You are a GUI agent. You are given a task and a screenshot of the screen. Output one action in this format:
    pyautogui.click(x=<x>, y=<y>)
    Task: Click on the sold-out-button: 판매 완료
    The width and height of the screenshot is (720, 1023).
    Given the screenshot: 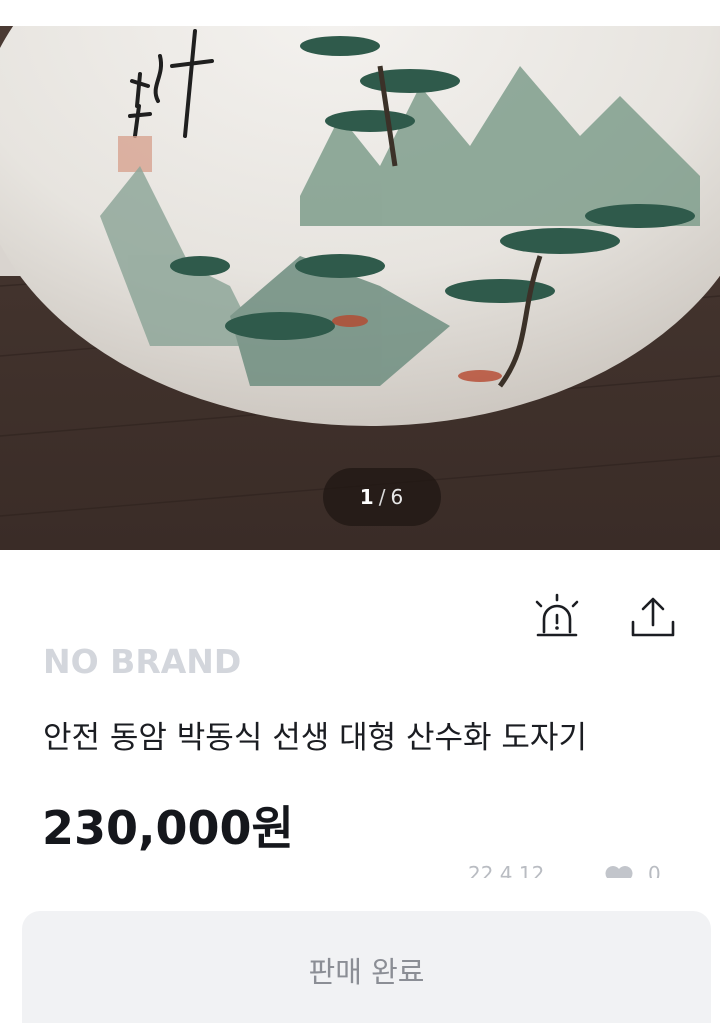 What is the action you would take?
    pyautogui.click(x=366, y=967)
    